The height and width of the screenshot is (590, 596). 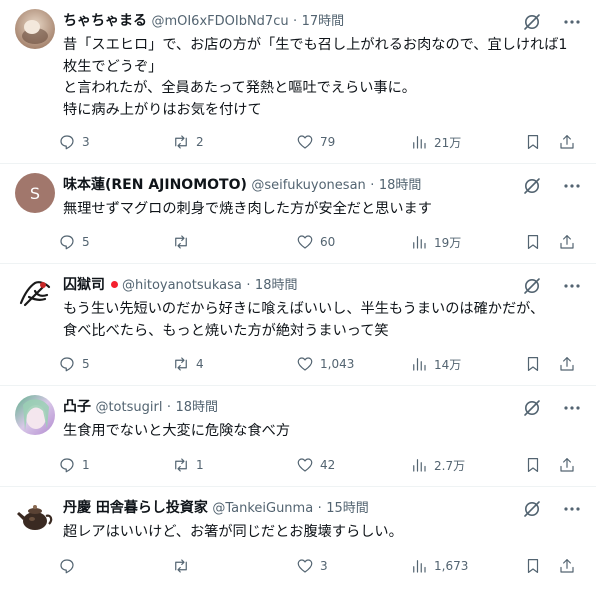 I want to click on post-header: ちゃちゃまる @mOI6xFDOIbNd7cu · 17時間, so click(x=294, y=21).